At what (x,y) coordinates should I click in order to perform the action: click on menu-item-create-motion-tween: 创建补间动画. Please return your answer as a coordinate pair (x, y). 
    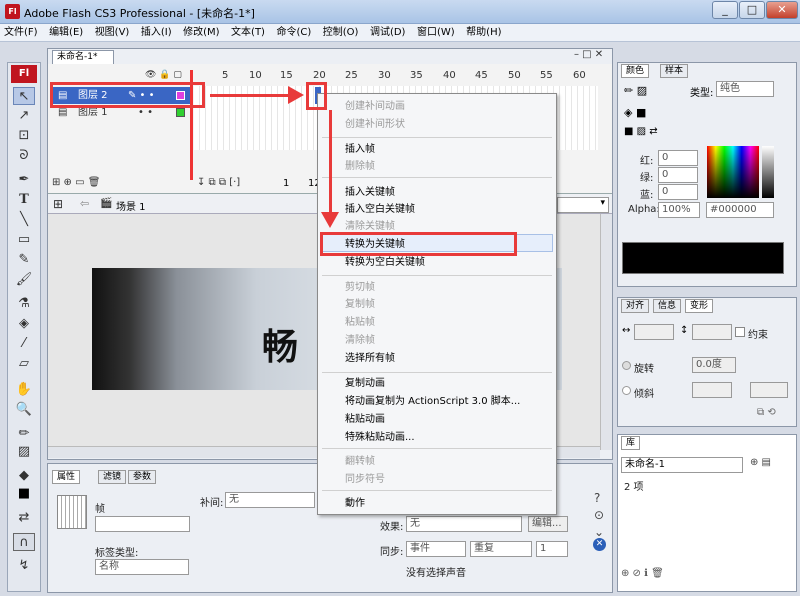
    Looking at the image, I should click on (375, 106).